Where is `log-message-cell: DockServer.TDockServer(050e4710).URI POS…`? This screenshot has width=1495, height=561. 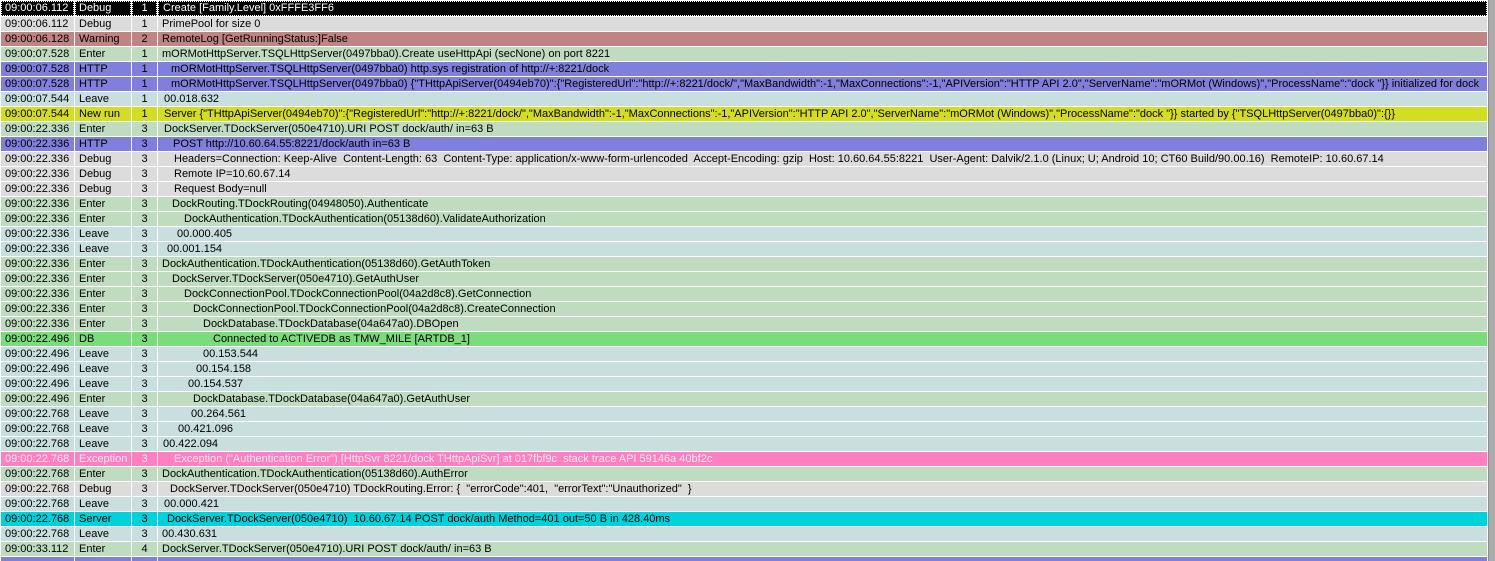
log-message-cell: DockServer.TDockServer(050e4710).URI POS… is located at coordinates (822, 129).